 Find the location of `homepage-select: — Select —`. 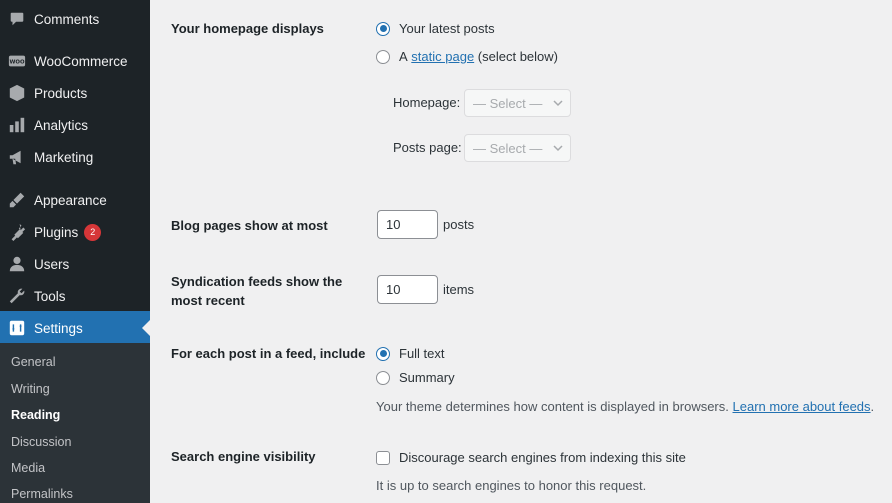

homepage-select: — Select — is located at coordinates (517, 103).